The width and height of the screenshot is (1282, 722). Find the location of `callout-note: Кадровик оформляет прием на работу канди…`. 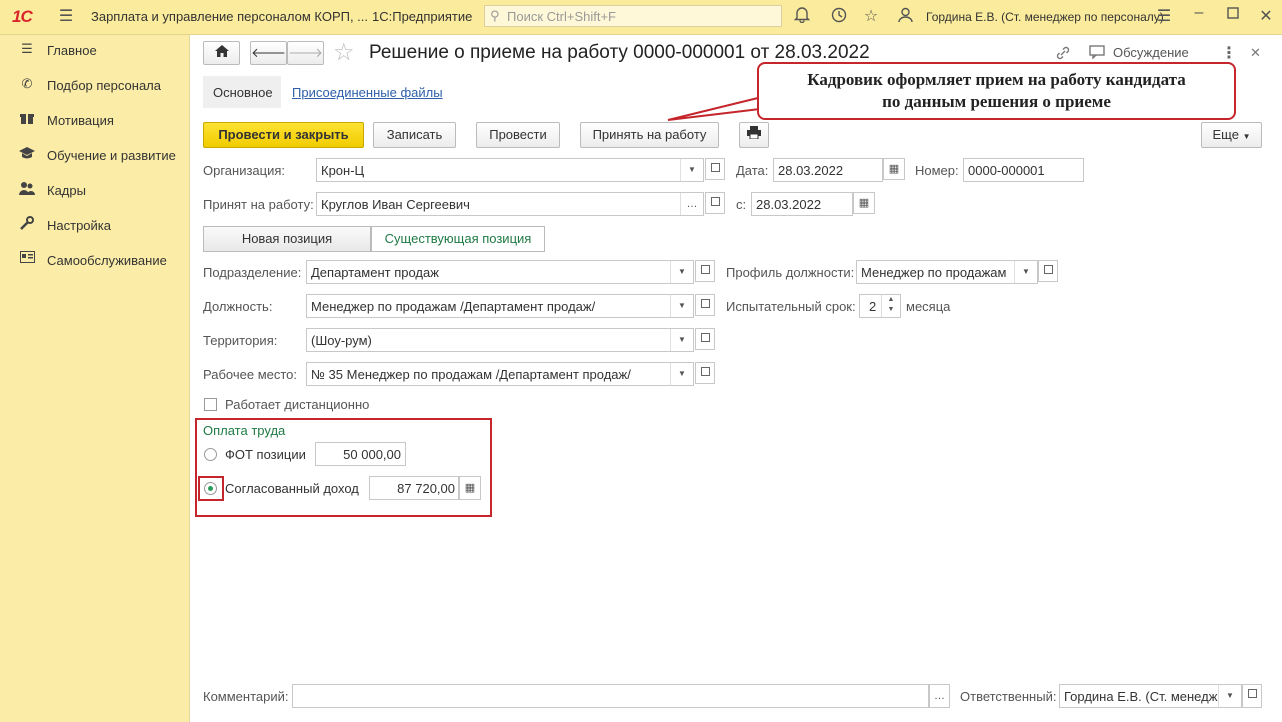

callout-note: Кадровик оформляет прием на работу канди… is located at coordinates (996, 91).